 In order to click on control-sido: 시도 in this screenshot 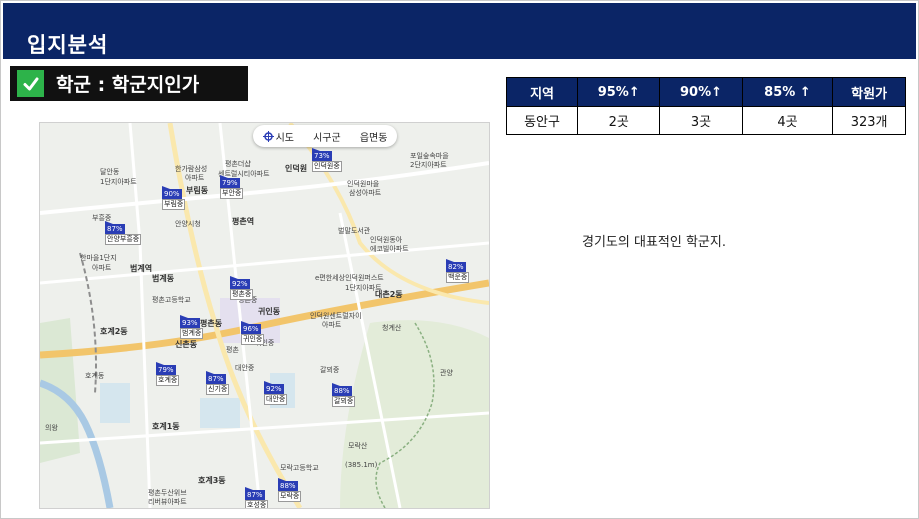, I will do `click(278, 136)`.